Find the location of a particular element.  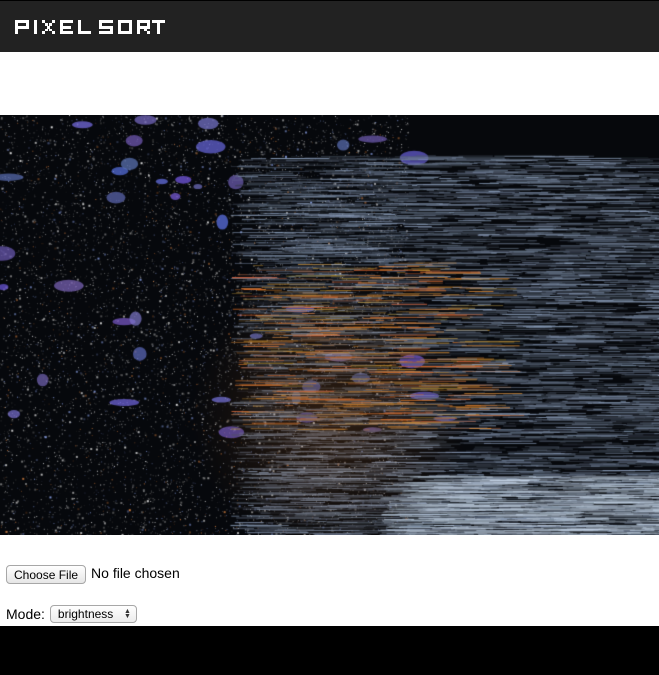

mode-row: Mode: brightness ▲ ▼ is located at coordinates (71, 614).